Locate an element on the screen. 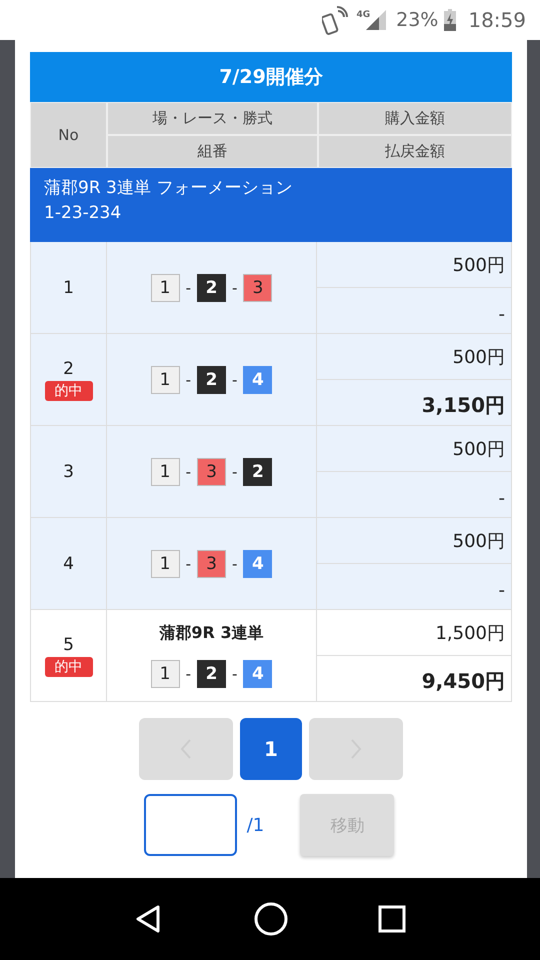 This screenshot has width=540, height=960. battery-percent: 23% is located at coordinates (417, 20).